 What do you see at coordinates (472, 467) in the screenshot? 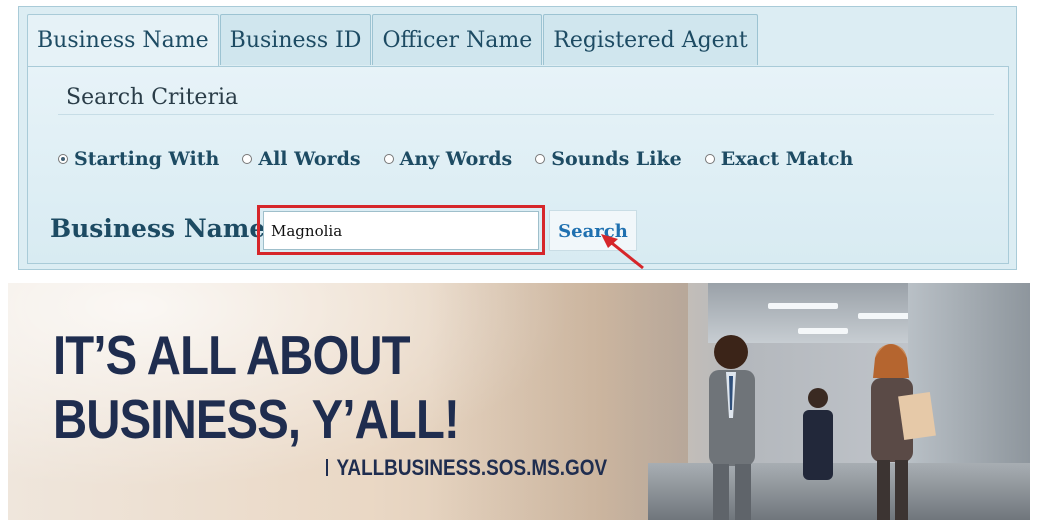
I see `banner-url-text: YALLBUSINESS.SOS.MS.GOV` at bounding box center [472, 467].